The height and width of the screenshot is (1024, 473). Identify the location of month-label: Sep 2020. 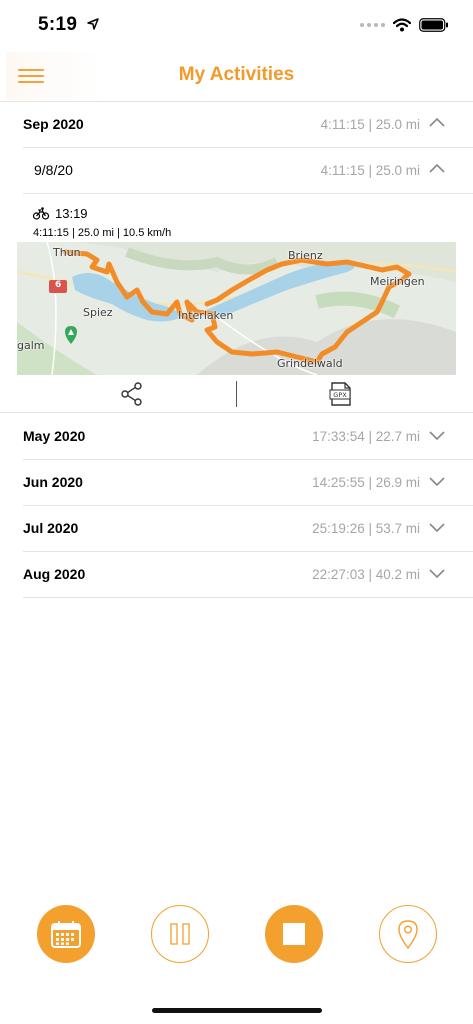
(53, 124).